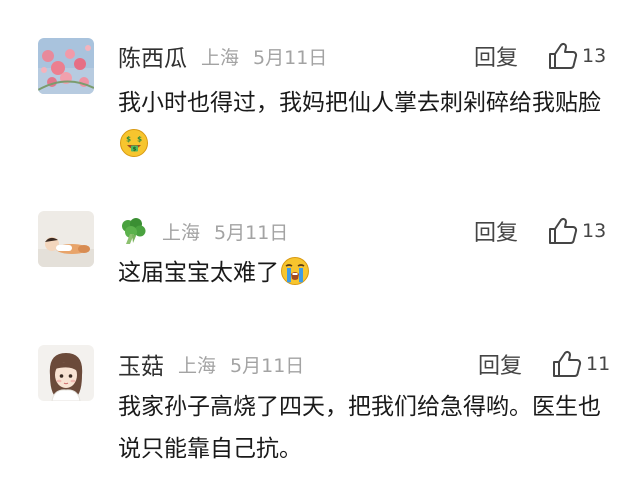 This screenshot has height=490, width=640. What do you see at coordinates (134, 143) in the screenshot?
I see `money-mouth-face-emoji: $ $ $` at bounding box center [134, 143].